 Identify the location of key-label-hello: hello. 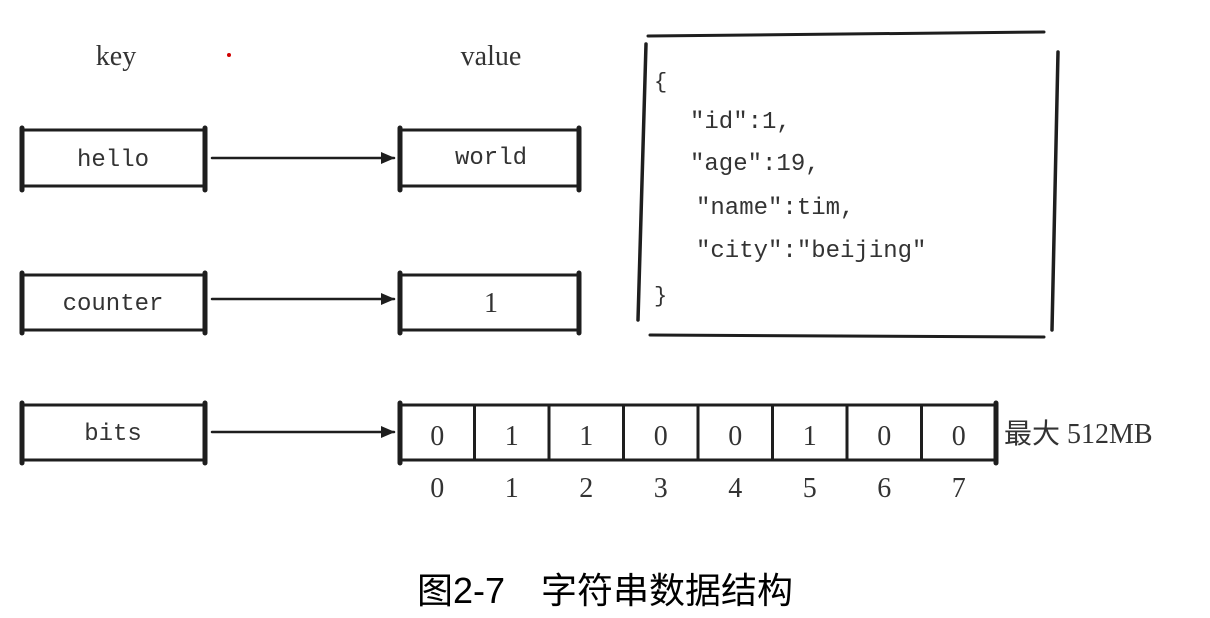
(113, 160).